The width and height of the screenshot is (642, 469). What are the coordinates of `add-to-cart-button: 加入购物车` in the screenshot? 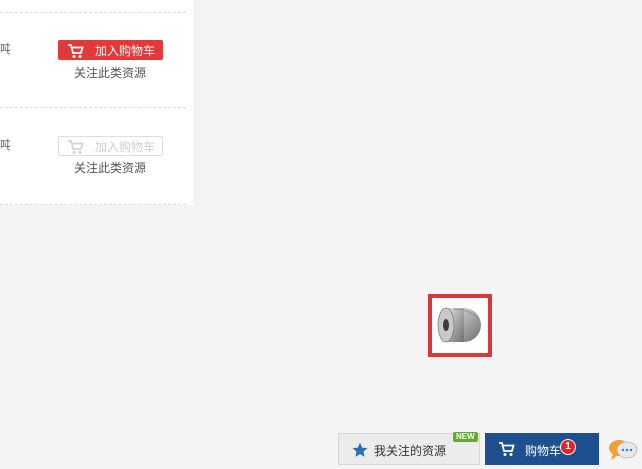 It's located at (110, 50).